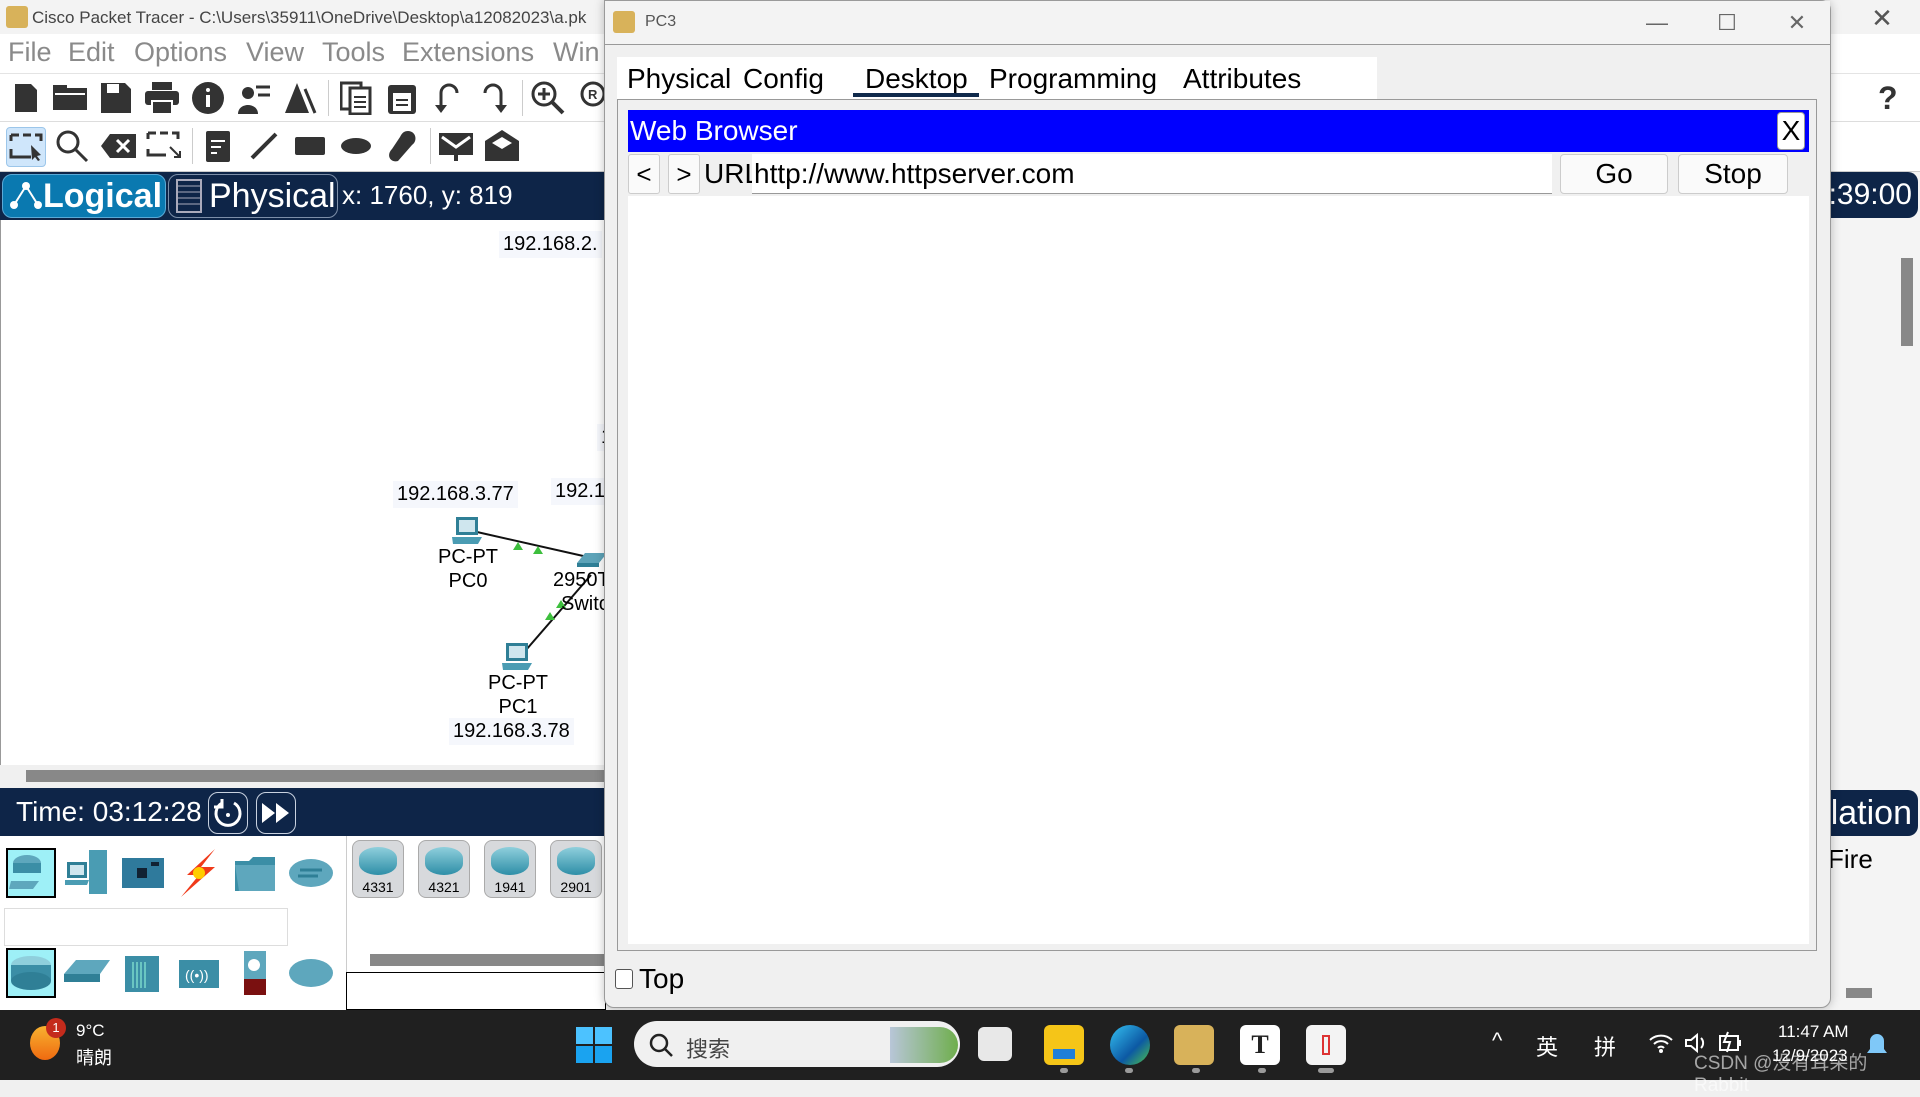 This screenshot has width=1920, height=1097. I want to click on router-model-4321: 4321, so click(444, 869).